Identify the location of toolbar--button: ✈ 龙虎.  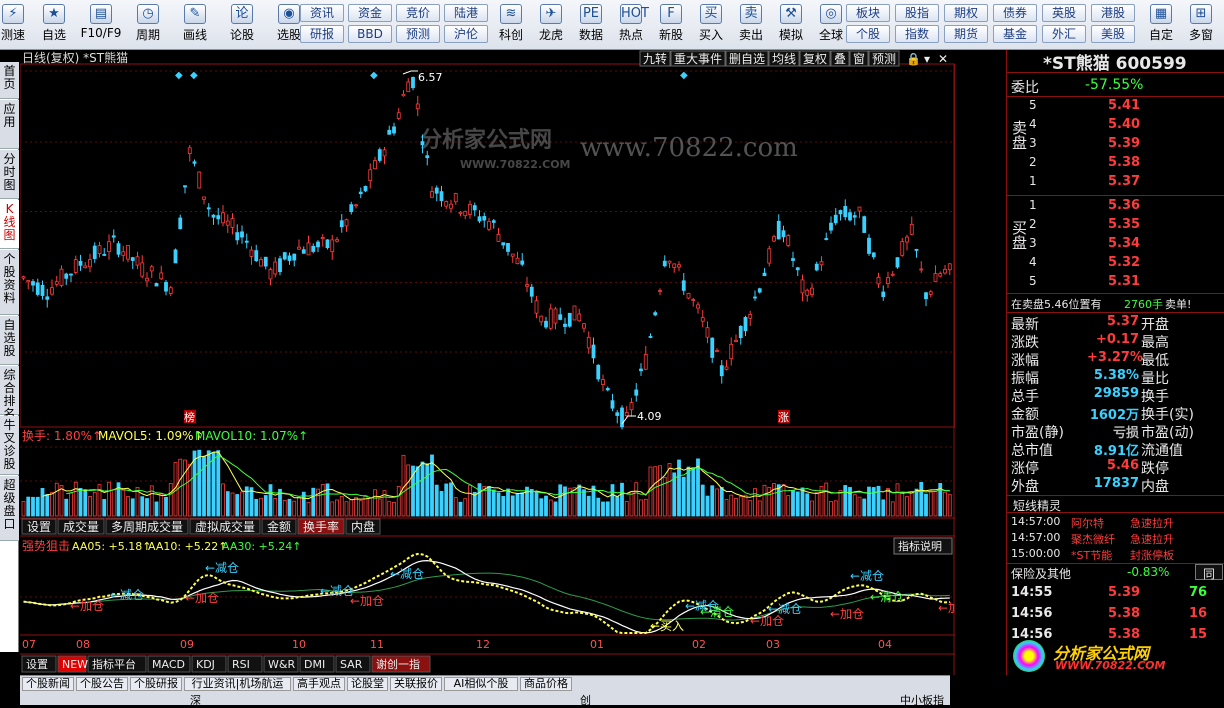
(551, 25).